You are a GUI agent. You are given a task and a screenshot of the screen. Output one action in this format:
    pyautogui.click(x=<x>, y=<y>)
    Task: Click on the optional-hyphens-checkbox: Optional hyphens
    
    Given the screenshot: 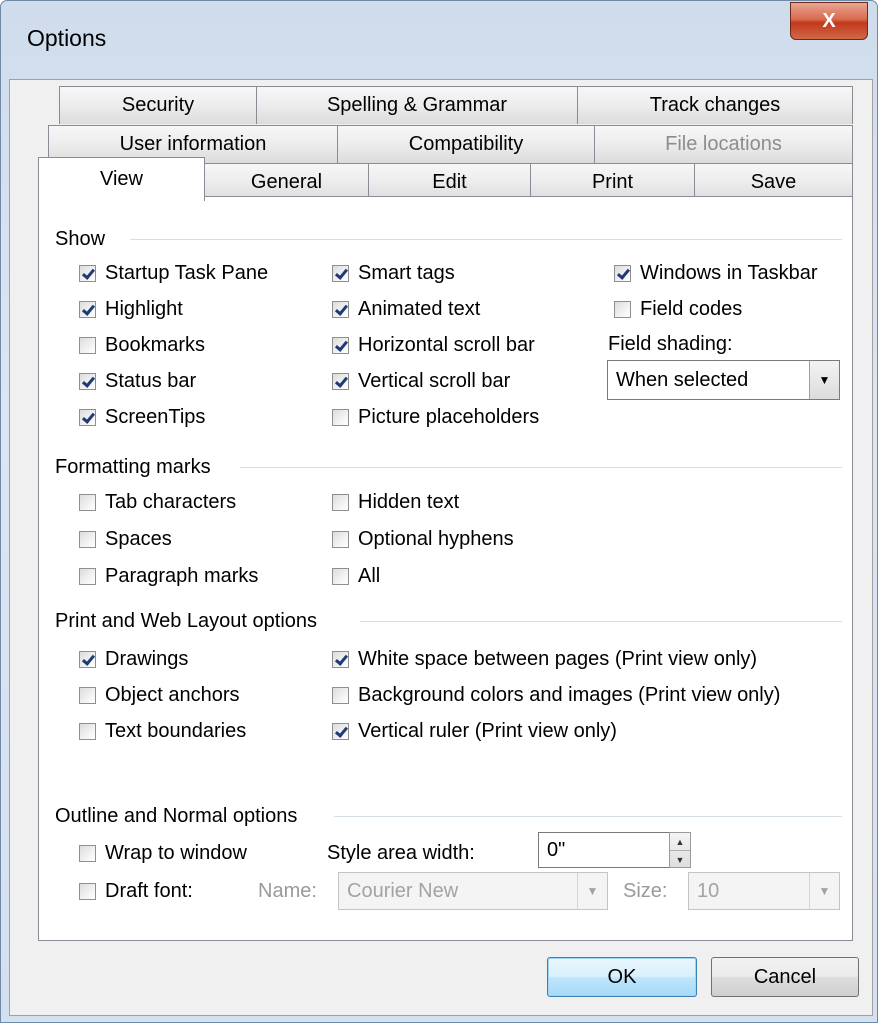 What is the action you would take?
    pyautogui.click(x=423, y=539)
    